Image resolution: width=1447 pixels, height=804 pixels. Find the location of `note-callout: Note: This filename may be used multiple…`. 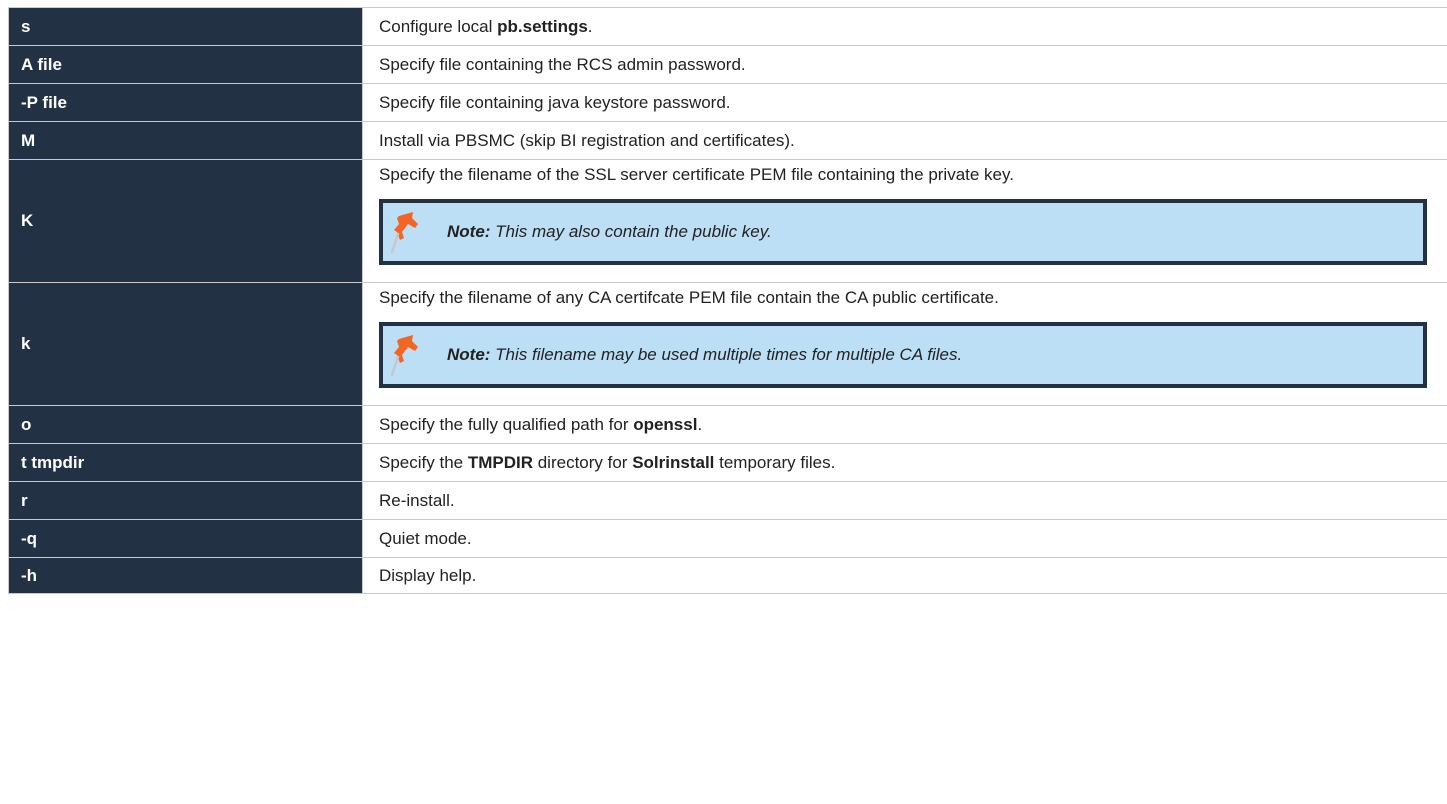

note-callout: Note: This filename may be used multiple… is located at coordinates (903, 354).